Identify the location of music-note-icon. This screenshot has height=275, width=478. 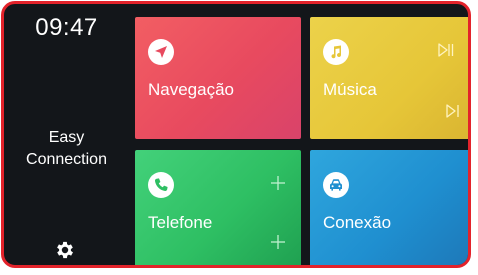
(336, 52).